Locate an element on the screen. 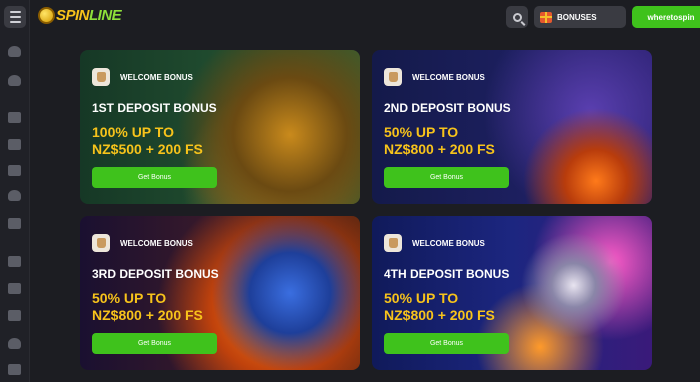 This screenshot has height=382, width=700. flag-icon is located at coordinates (14, 369).